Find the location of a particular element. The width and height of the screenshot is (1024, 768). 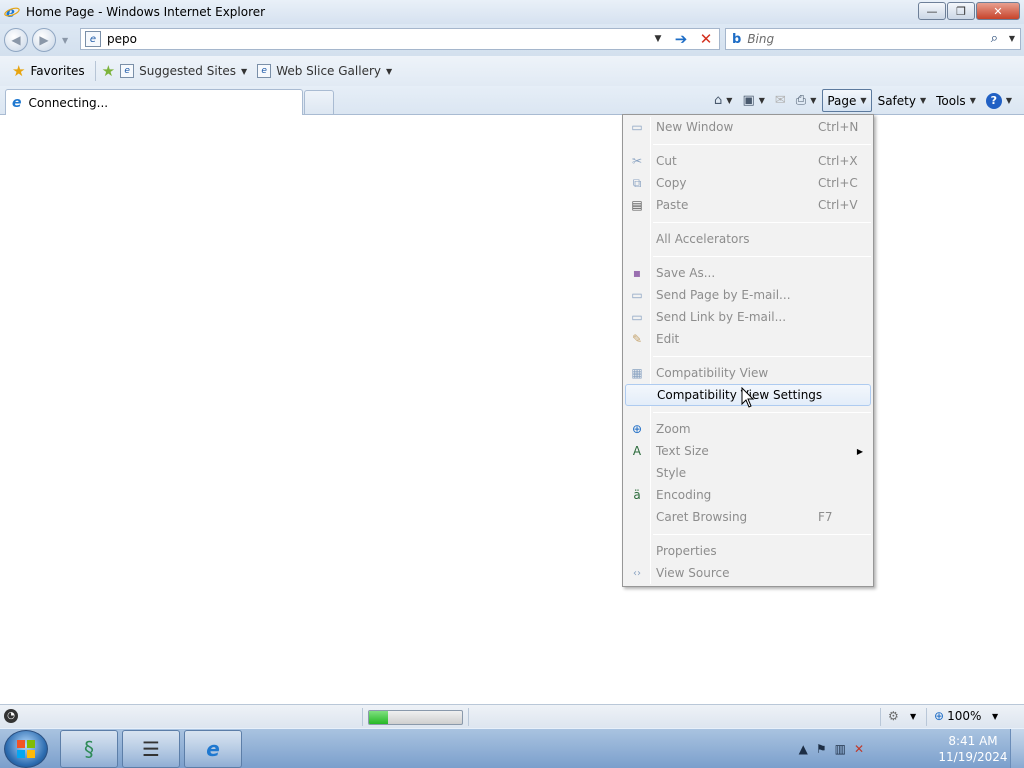

clock-date: 11/19/2024 is located at coordinates (973, 757).